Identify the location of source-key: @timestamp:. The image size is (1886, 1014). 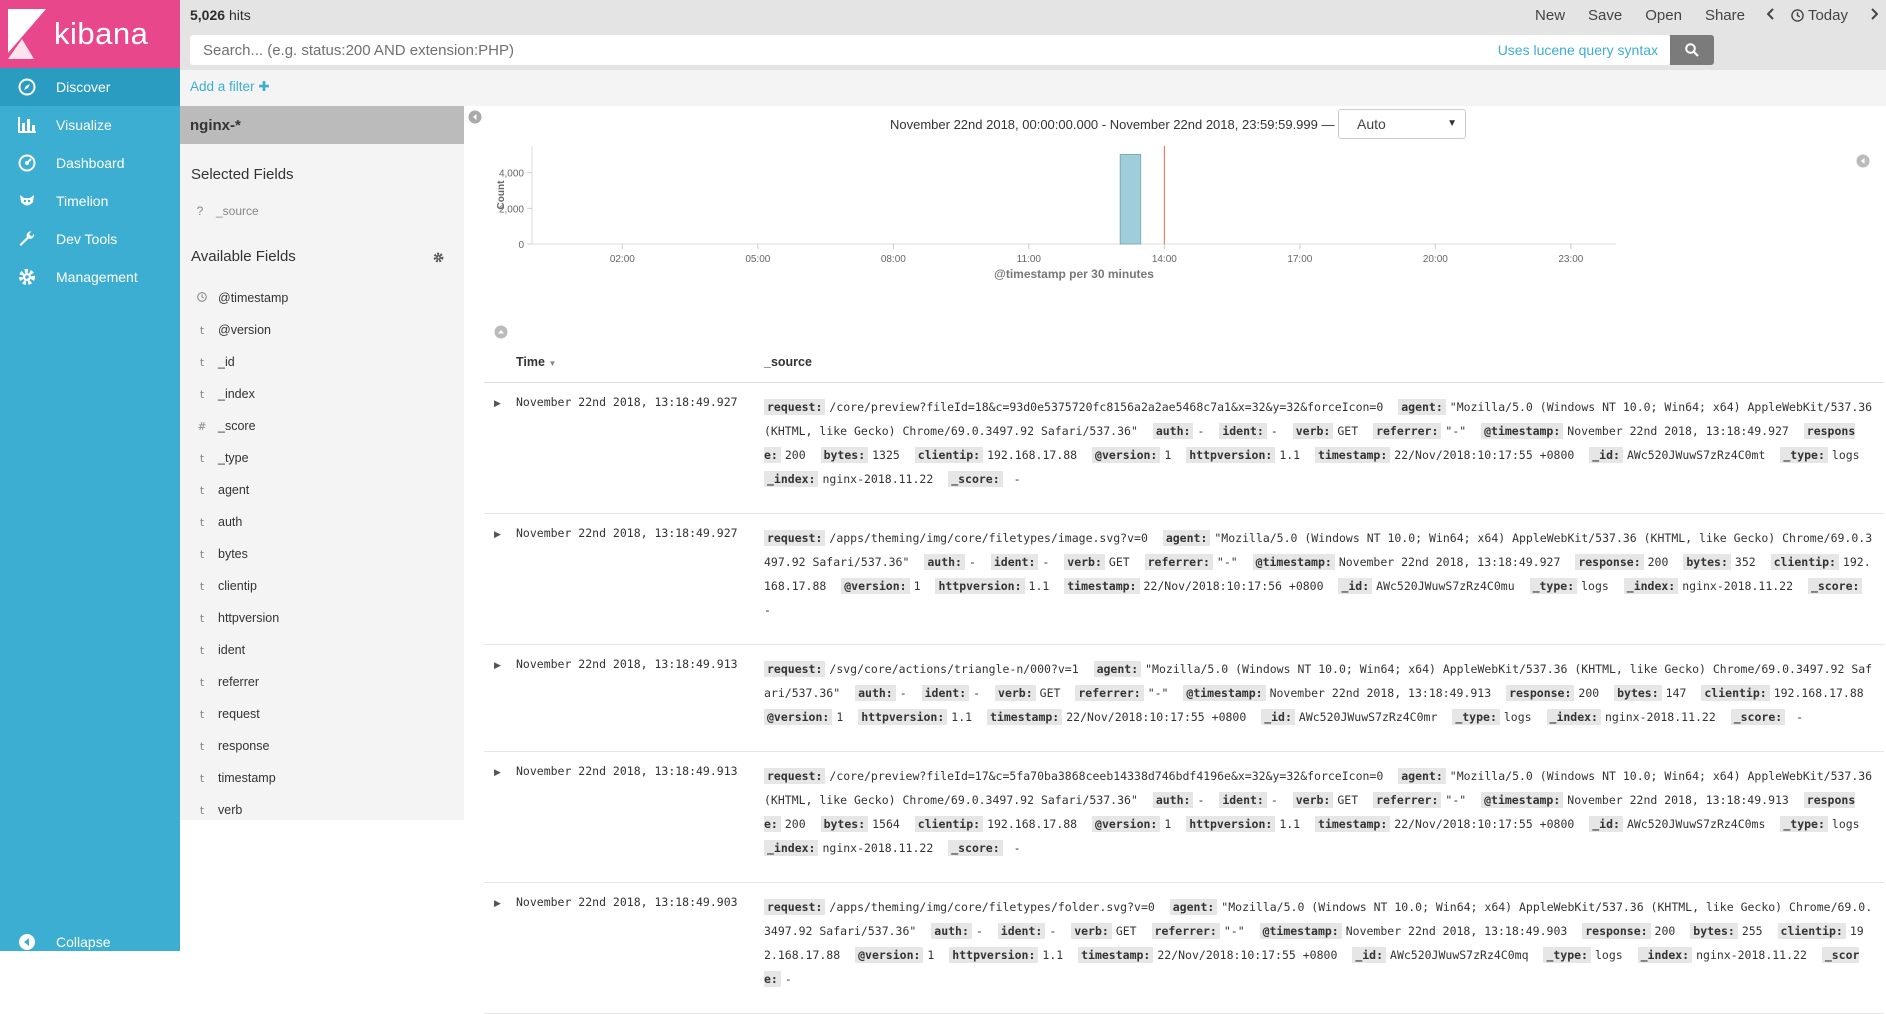
(1522, 800).